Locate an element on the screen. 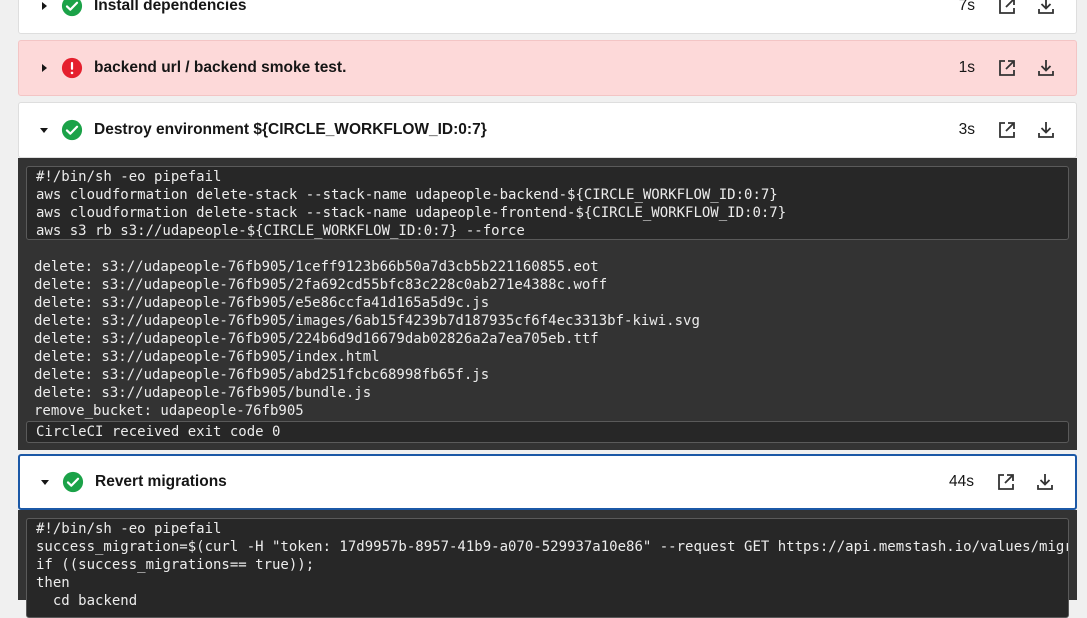 The width and height of the screenshot is (1087, 618). step-duration: 1s is located at coordinates (966, 67).